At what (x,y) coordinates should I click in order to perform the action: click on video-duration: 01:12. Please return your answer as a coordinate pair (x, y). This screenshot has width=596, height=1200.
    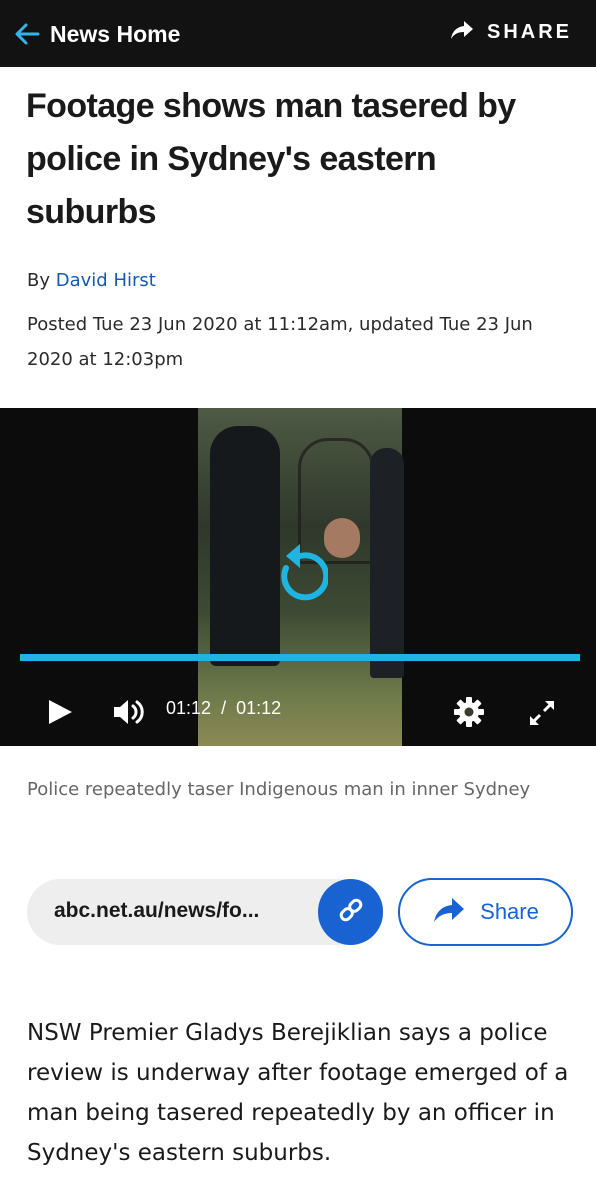
    Looking at the image, I should click on (259, 708).